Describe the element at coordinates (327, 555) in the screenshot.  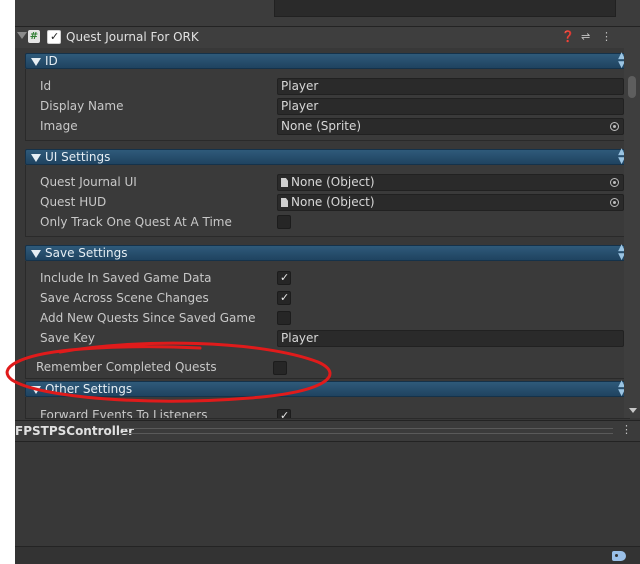
I see `bottom-status-bar` at that location.